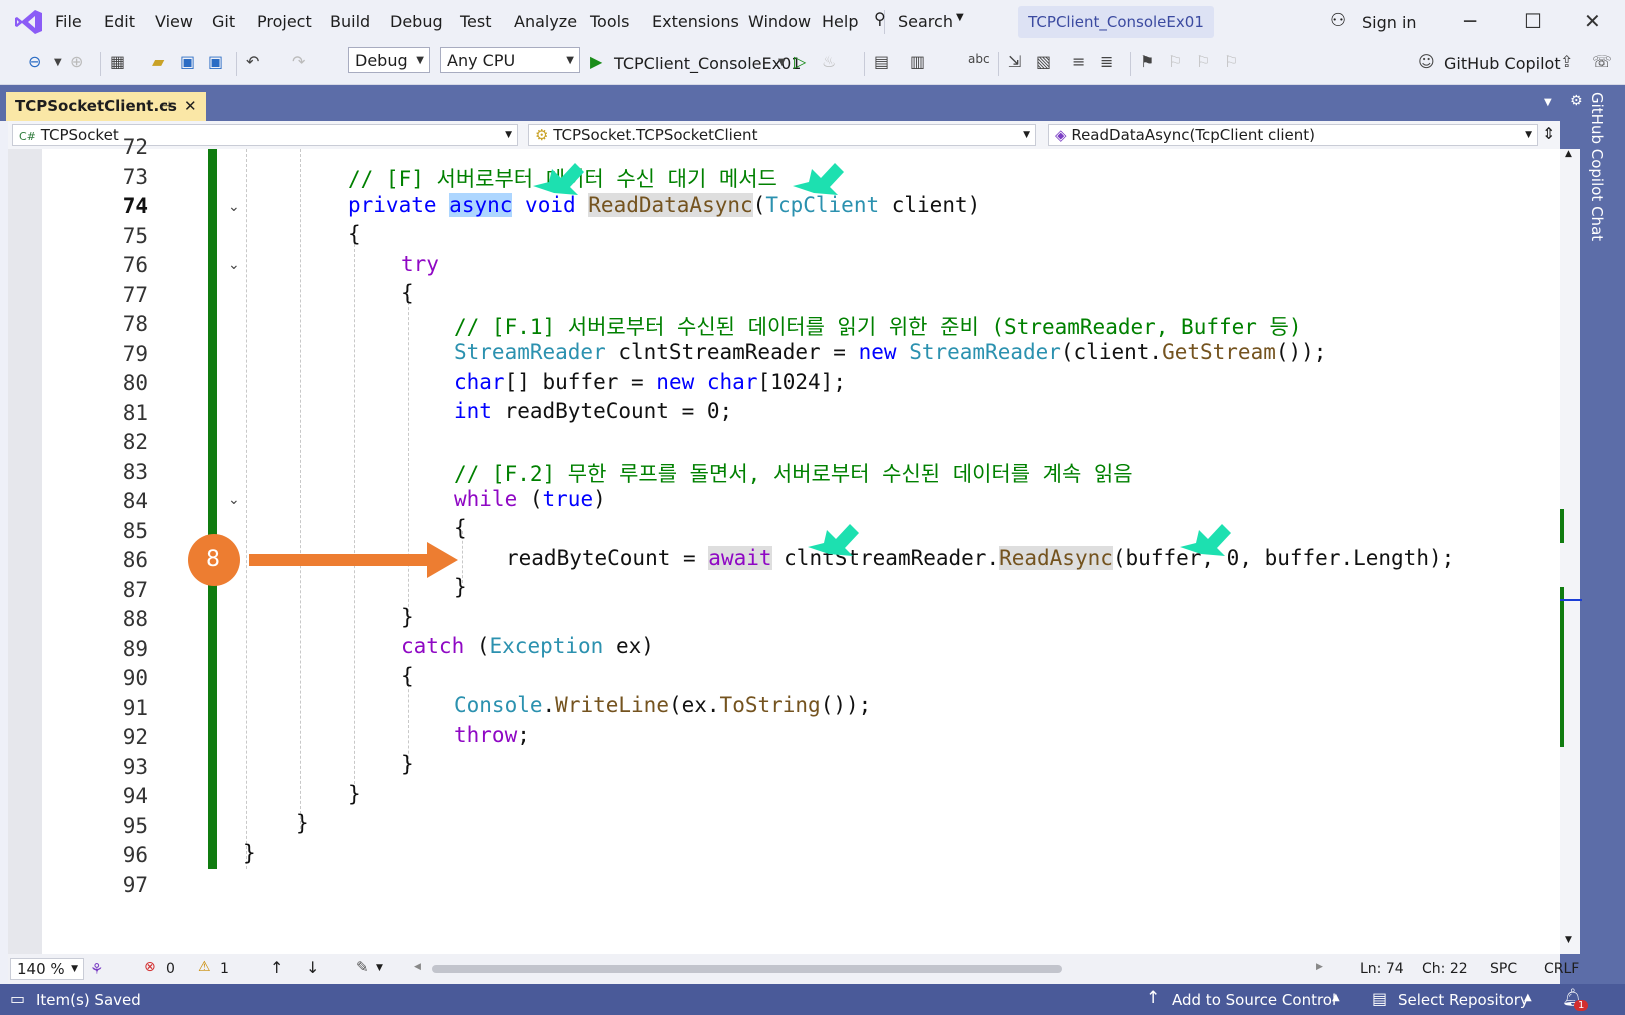  Describe the element at coordinates (416, 21) in the screenshot. I see `menu-item-debug: Debug` at that location.